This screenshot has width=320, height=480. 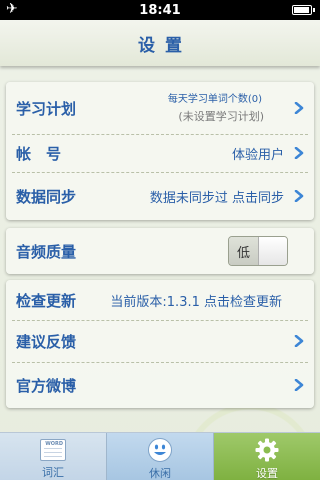 I want to click on daily-word-count: 每天学习单词个数(0), so click(x=214, y=99).